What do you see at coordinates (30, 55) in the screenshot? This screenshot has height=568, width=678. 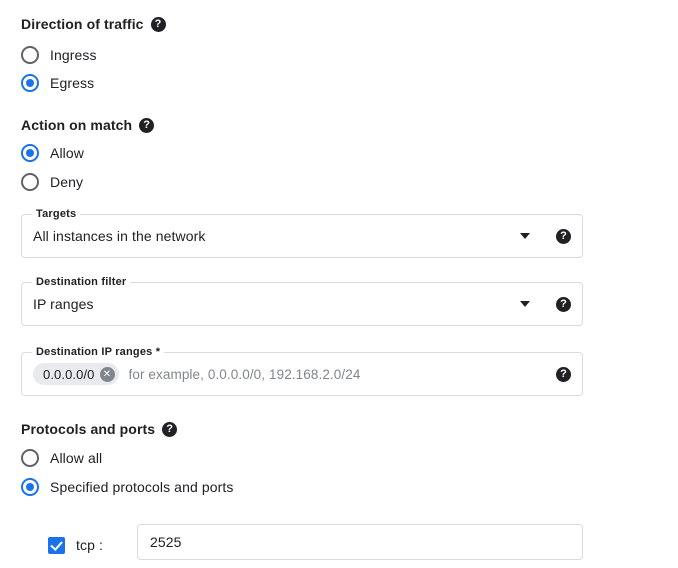 I see `radio-indicator-ingress` at bounding box center [30, 55].